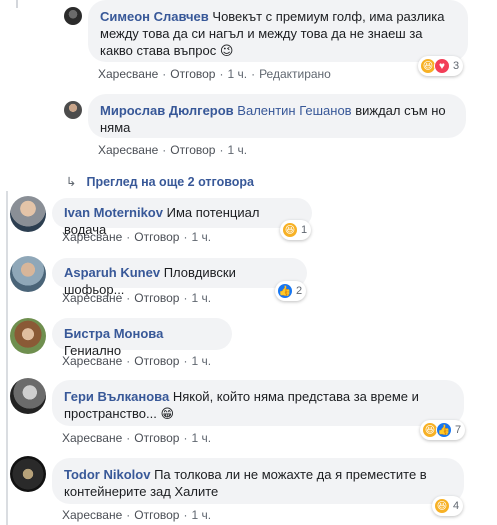 This screenshot has width=497, height=525. I want to click on edited-label: Редактирано, so click(295, 74).